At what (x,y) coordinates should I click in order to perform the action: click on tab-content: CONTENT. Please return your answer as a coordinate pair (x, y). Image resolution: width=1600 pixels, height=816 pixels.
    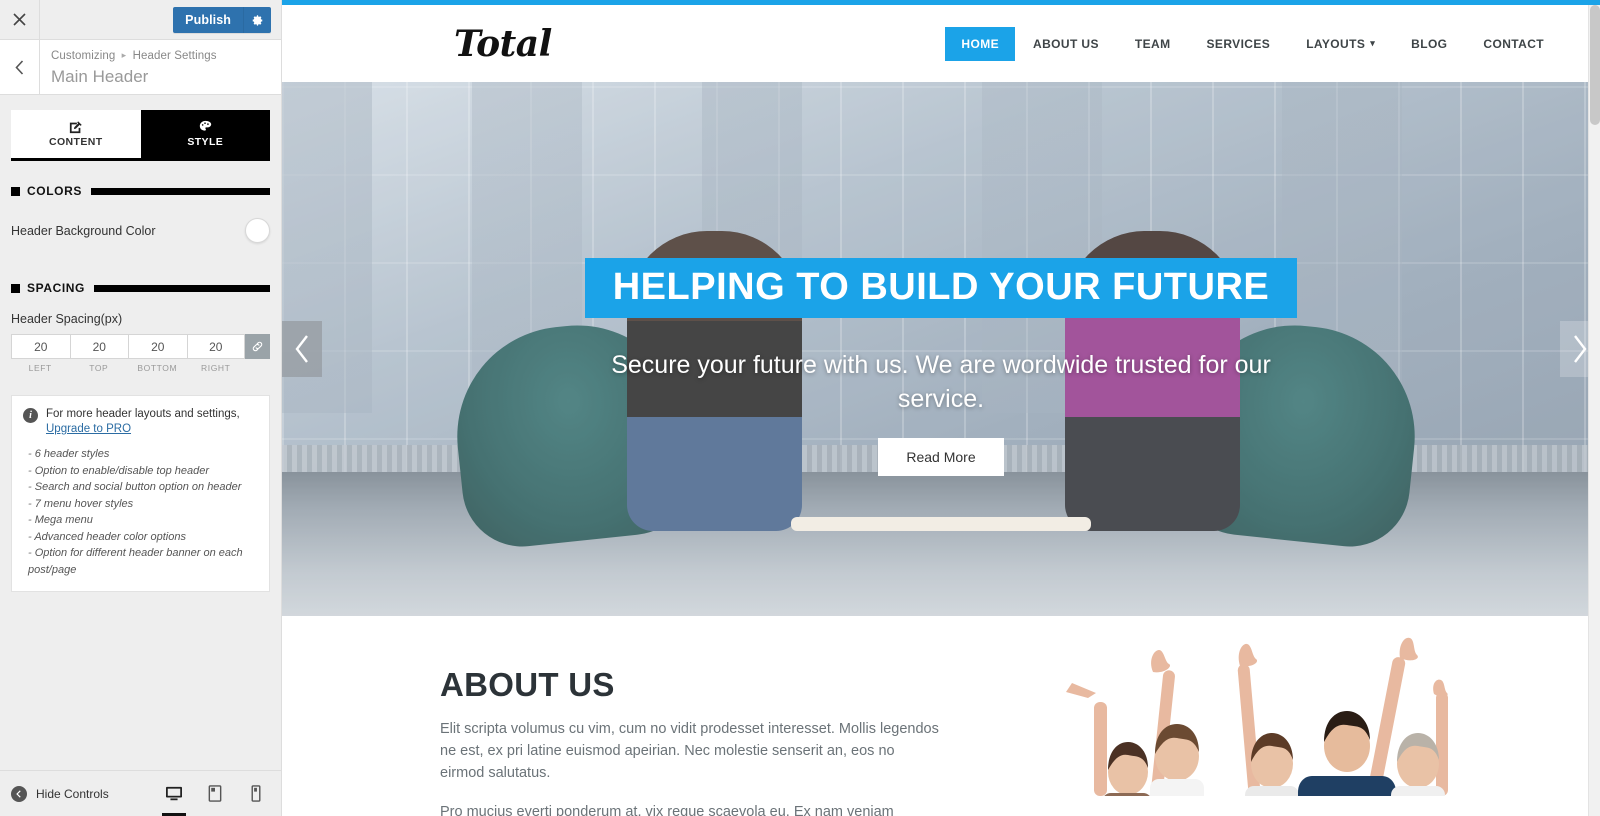
    Looking at the image, I should click on (76, 134).